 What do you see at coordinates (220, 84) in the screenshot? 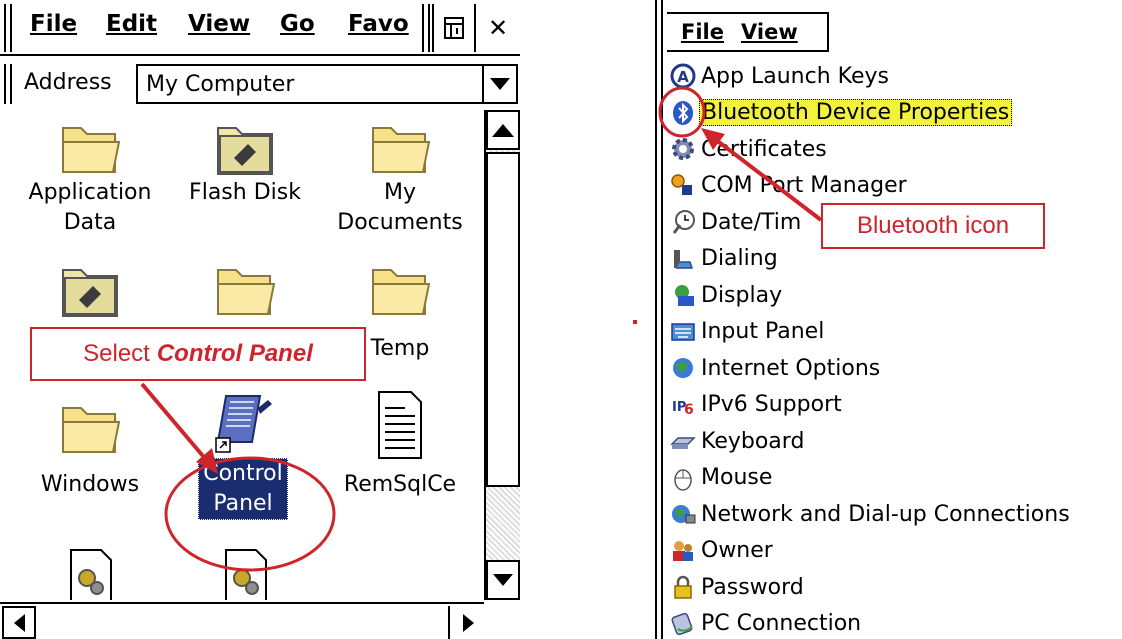
I see `address-value: My Computer` at bounding box center [220, 84].